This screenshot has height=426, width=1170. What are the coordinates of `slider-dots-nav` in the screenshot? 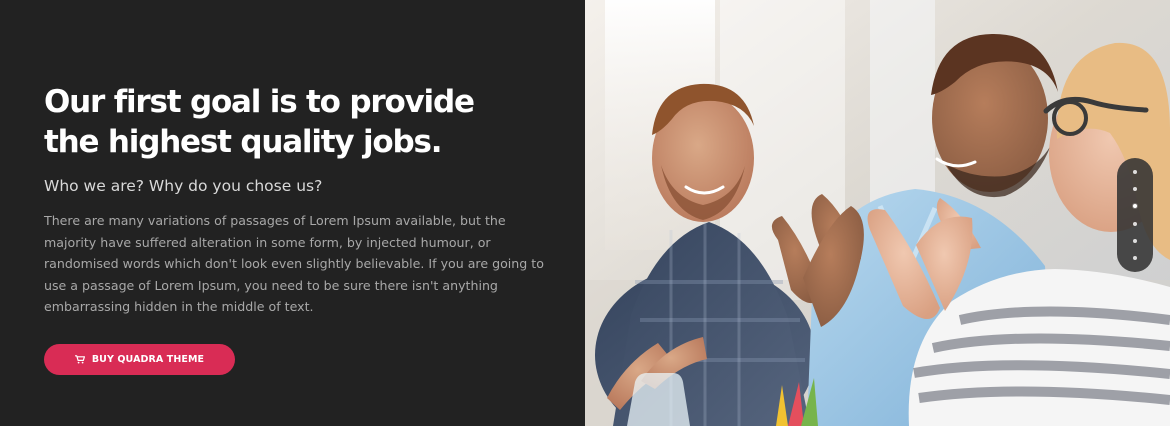 It's located at (1135, 215).